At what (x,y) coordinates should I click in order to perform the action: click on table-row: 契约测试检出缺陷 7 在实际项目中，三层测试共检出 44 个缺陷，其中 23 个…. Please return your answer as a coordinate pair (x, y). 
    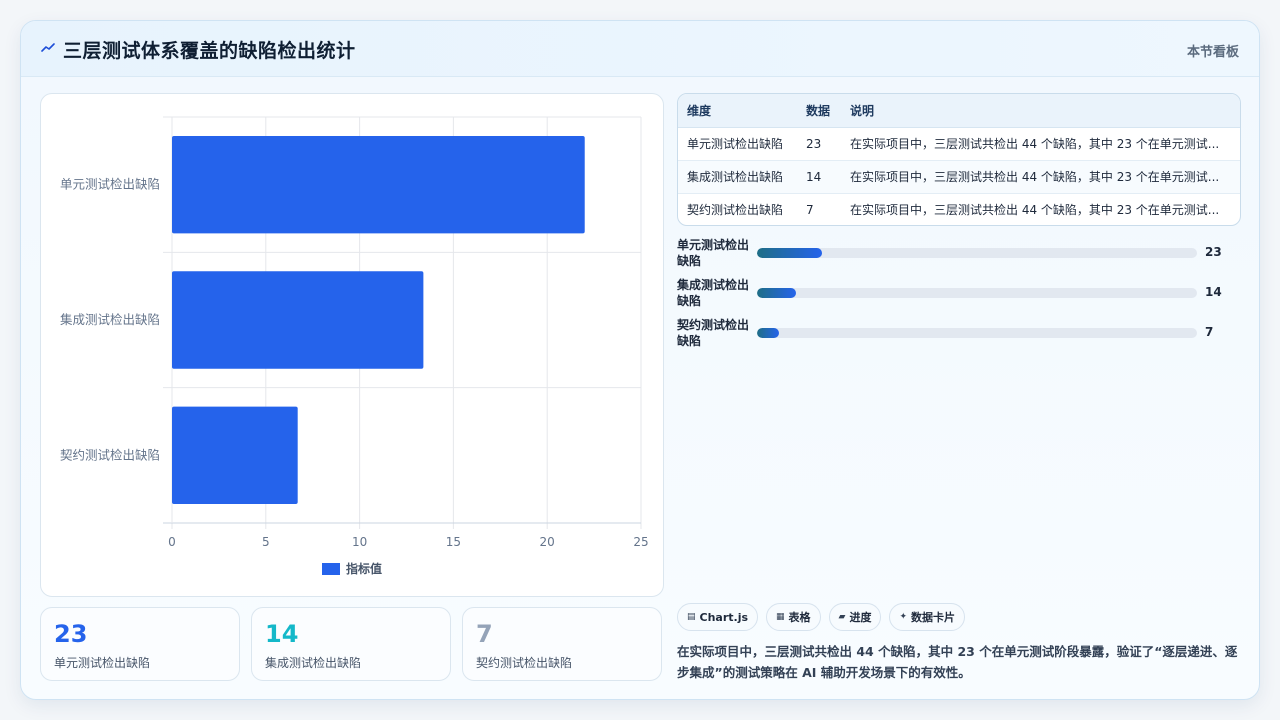
    Looking at the image, I should click on (959, 209).